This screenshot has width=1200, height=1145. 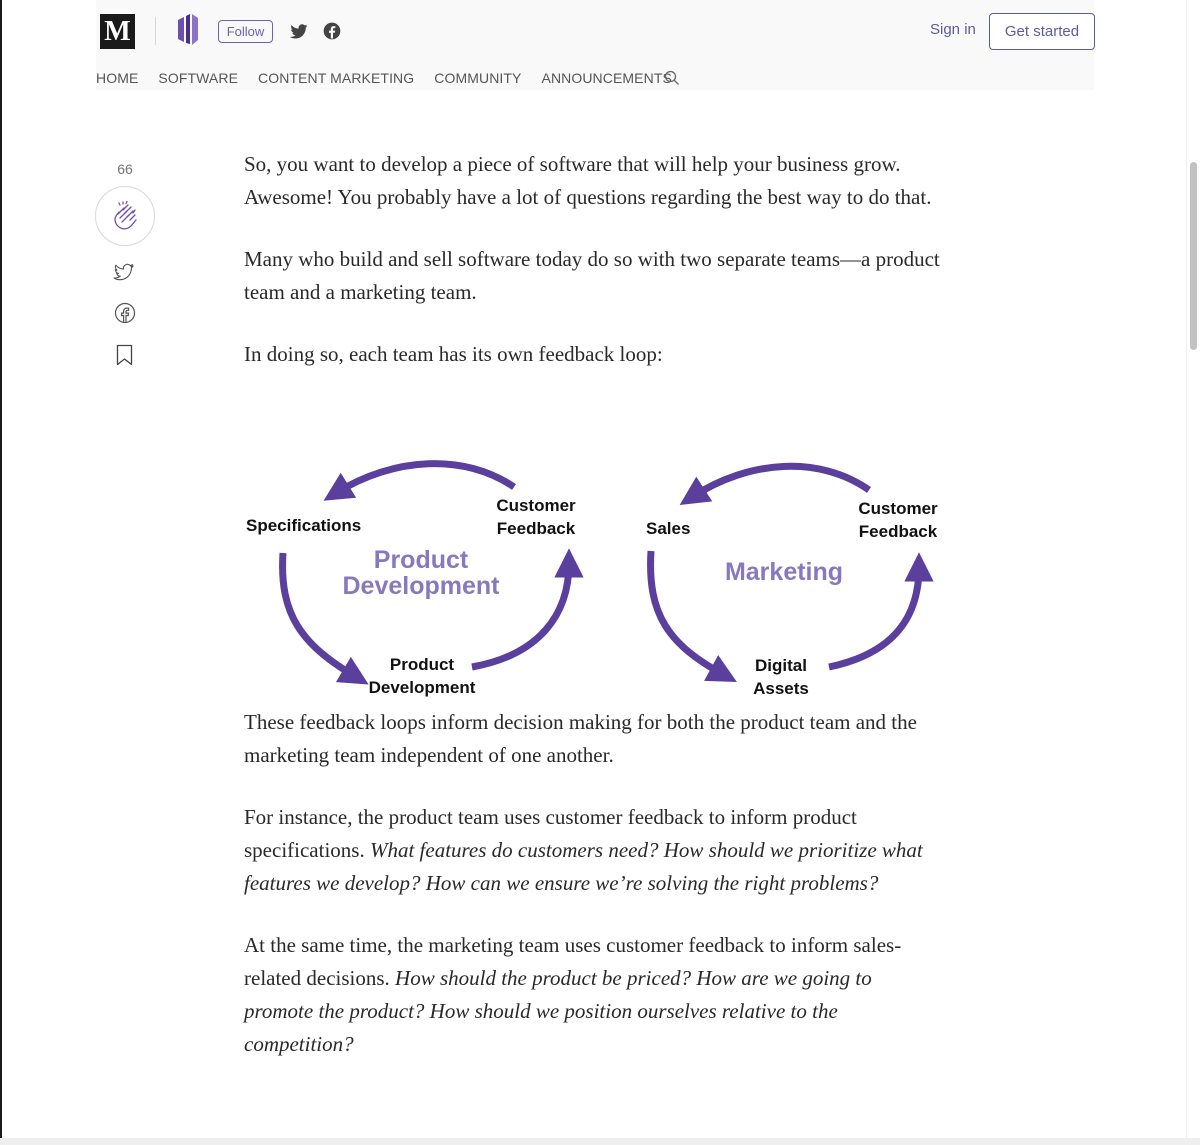 I want to click on medium-logo-icon: M, so click(x=117, y=31).